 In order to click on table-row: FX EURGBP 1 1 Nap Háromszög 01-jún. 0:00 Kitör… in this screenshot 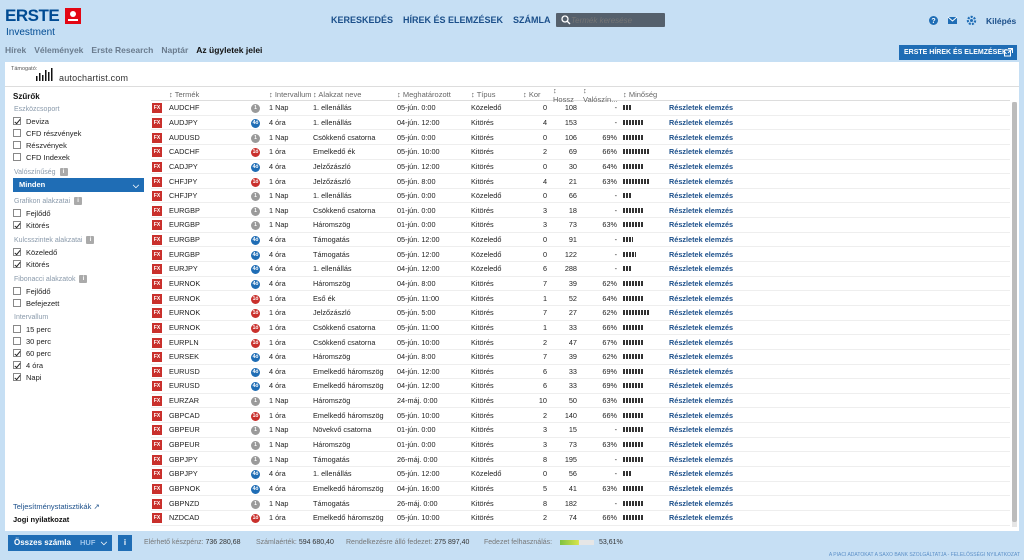, I will do `click(580, 225)`.